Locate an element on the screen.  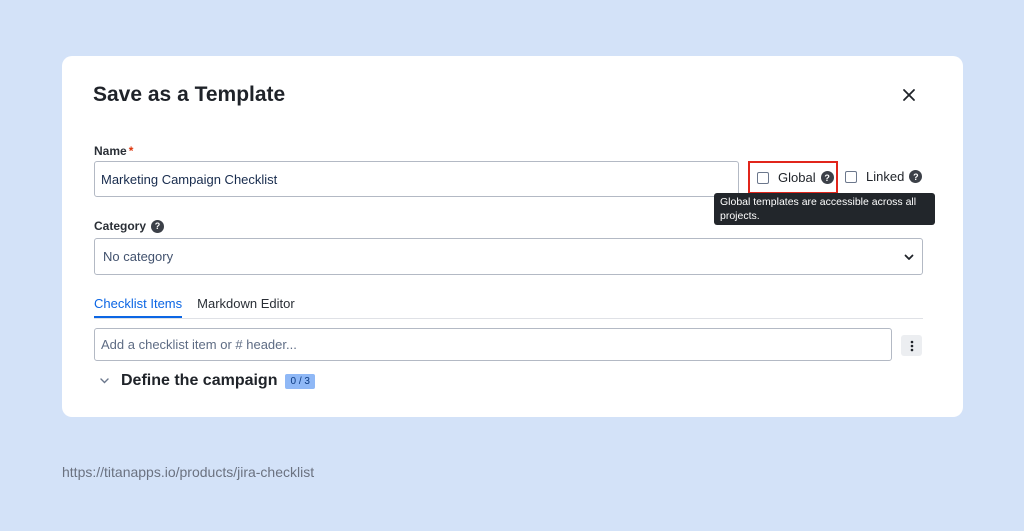
editor-tabs: Checklist Items Markdown Editor is located at coordinates (508, 307).